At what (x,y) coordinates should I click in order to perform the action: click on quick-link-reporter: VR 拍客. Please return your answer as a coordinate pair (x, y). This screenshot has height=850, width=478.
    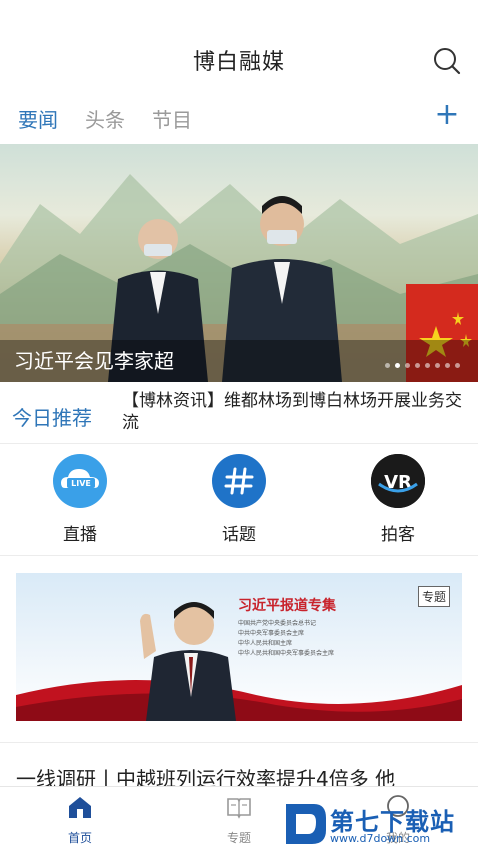
    Looking at the image, I should click on (398, 499).